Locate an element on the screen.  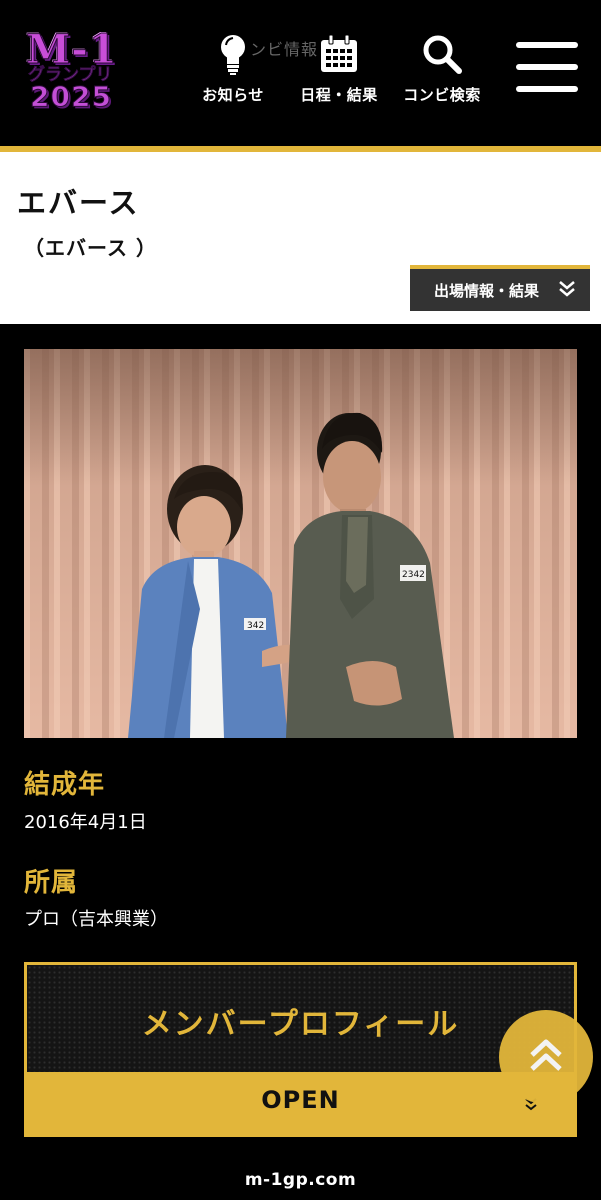
menu-bar-middle is located at coordinates (547, 67).